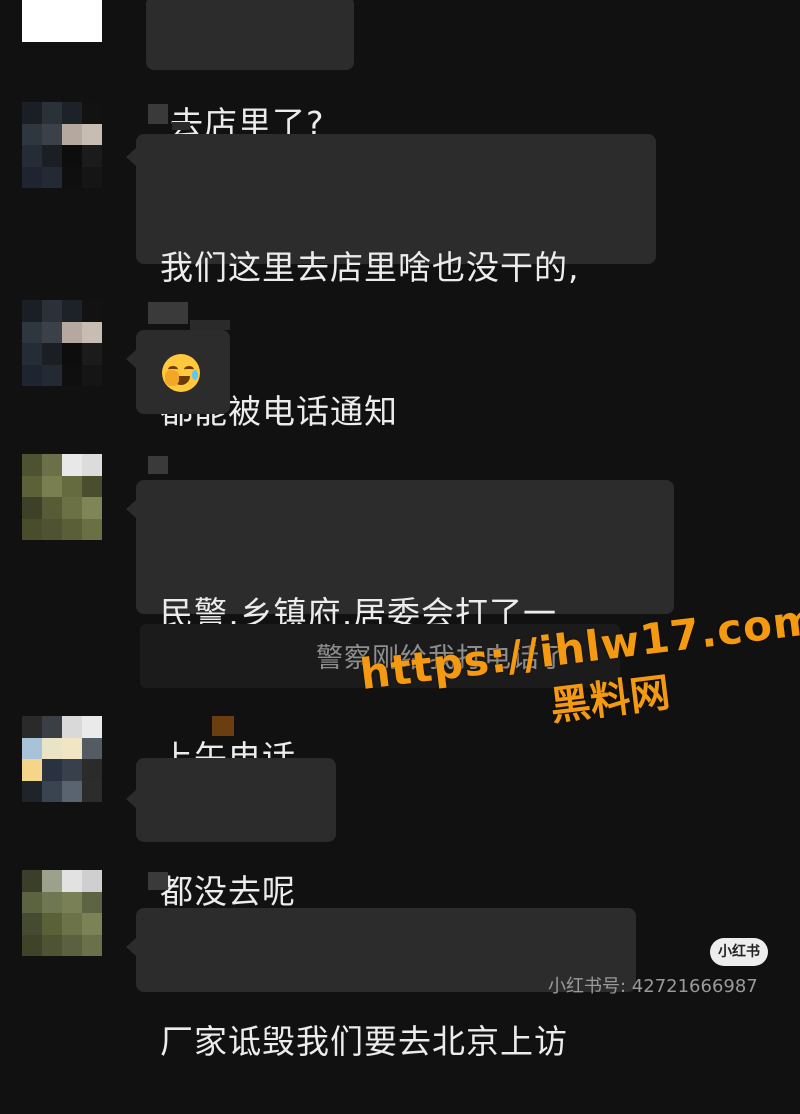 The width and height of the screenshot is (800, 1114). Describe the element at coordinates (181, 373) in the screenshot. I see `loudly-crying-face-icon` at that location.